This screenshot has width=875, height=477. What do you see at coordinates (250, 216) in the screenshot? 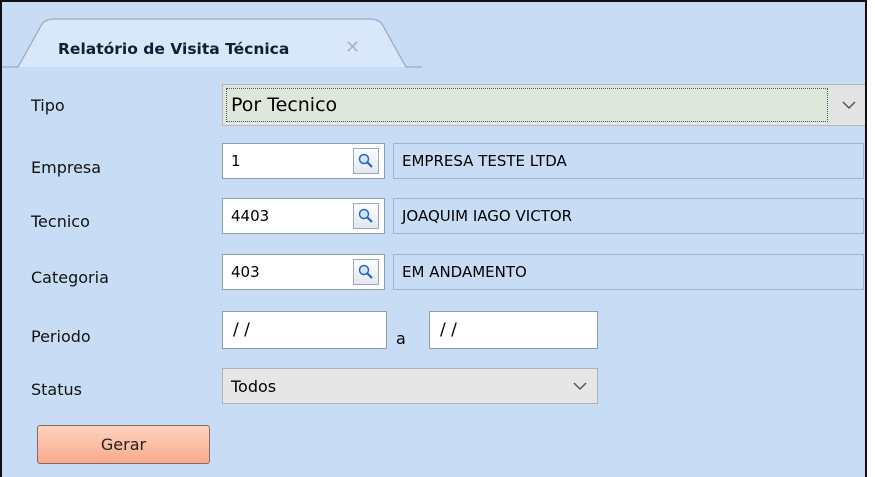
I see `tecnico-code-value: 4403` at bounding box center [250, 216].